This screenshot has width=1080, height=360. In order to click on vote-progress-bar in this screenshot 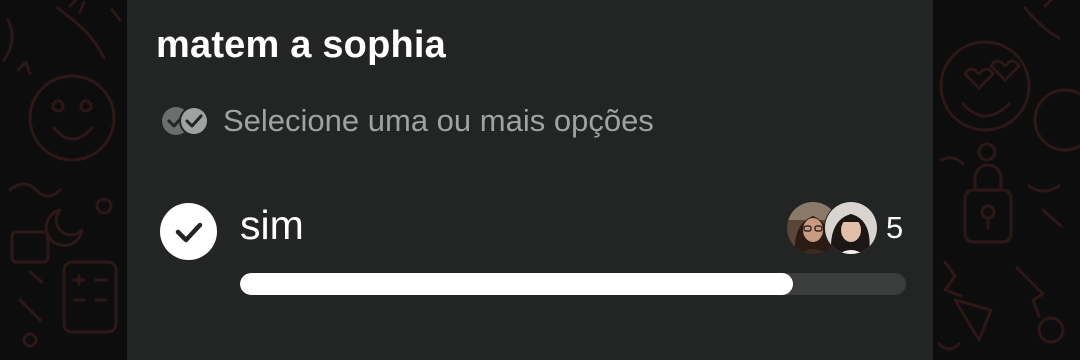, I will do `click(573, 284)`.